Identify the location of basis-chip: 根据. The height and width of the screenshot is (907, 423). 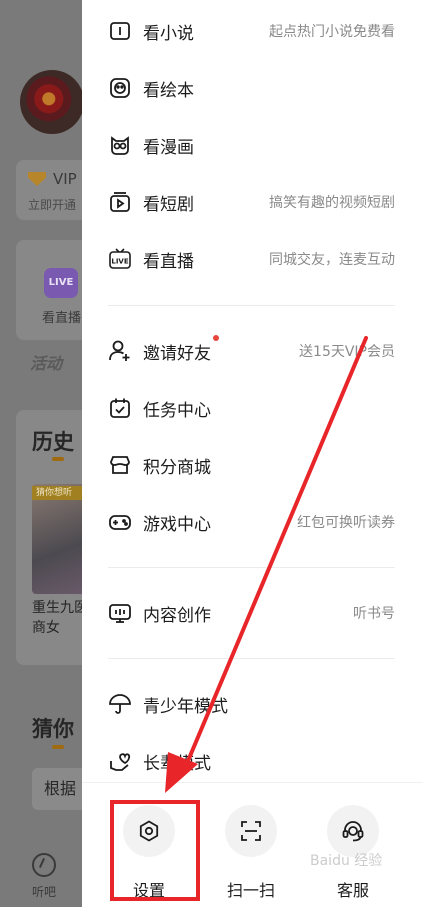
(57, 789).